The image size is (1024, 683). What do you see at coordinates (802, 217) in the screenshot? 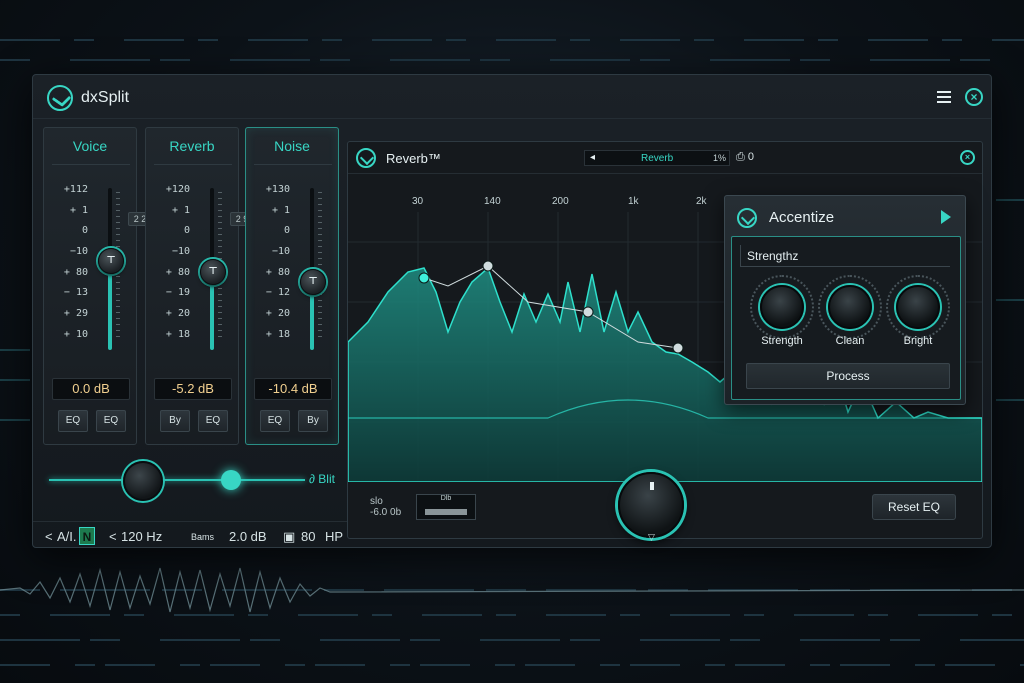
I see `accentize-title: Accentize` at bounding box center [802, 217].